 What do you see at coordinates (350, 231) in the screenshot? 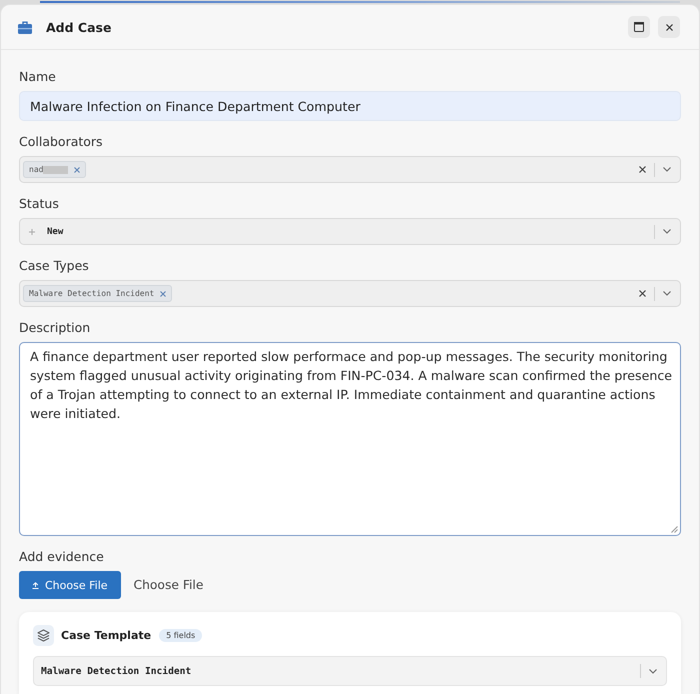
I see `status-select: New` at bounding box center [350, 231].